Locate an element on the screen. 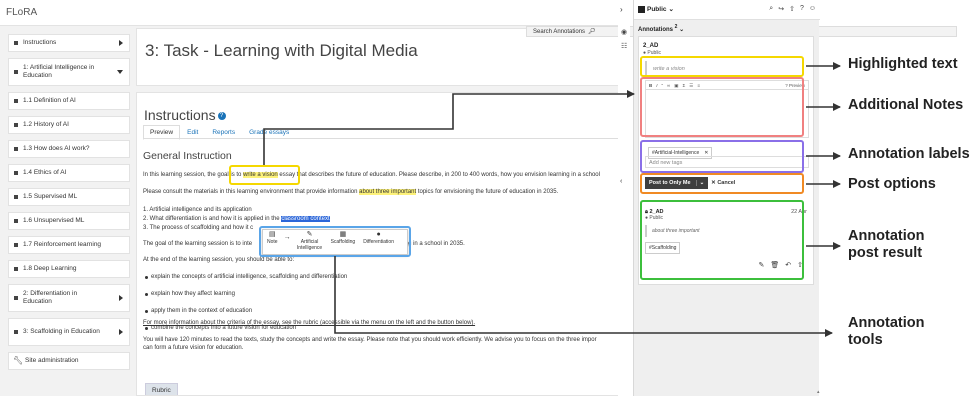 Image resolution: width=979 pixels, height=396 pixels. label-highlighted-text: Highlighted text is located at coordinates (903, 64).